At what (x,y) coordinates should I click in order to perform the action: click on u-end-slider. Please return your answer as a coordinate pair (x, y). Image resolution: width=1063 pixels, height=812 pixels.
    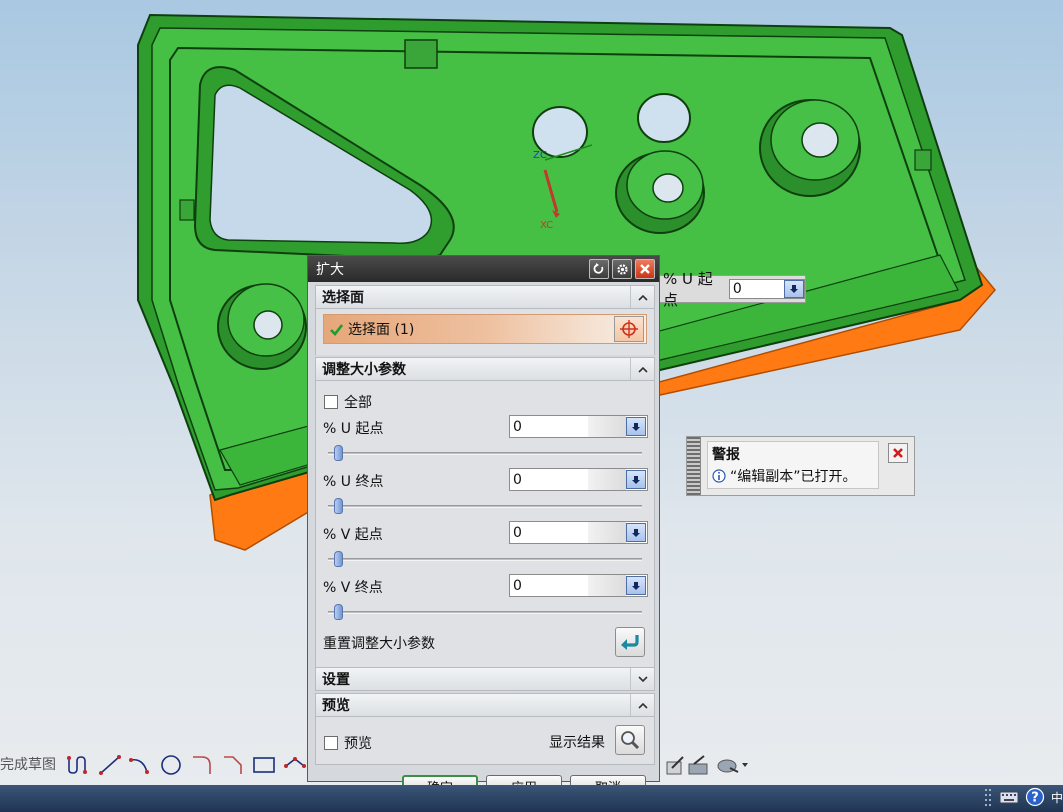
    Looking at the image, I should click on (485, 506).